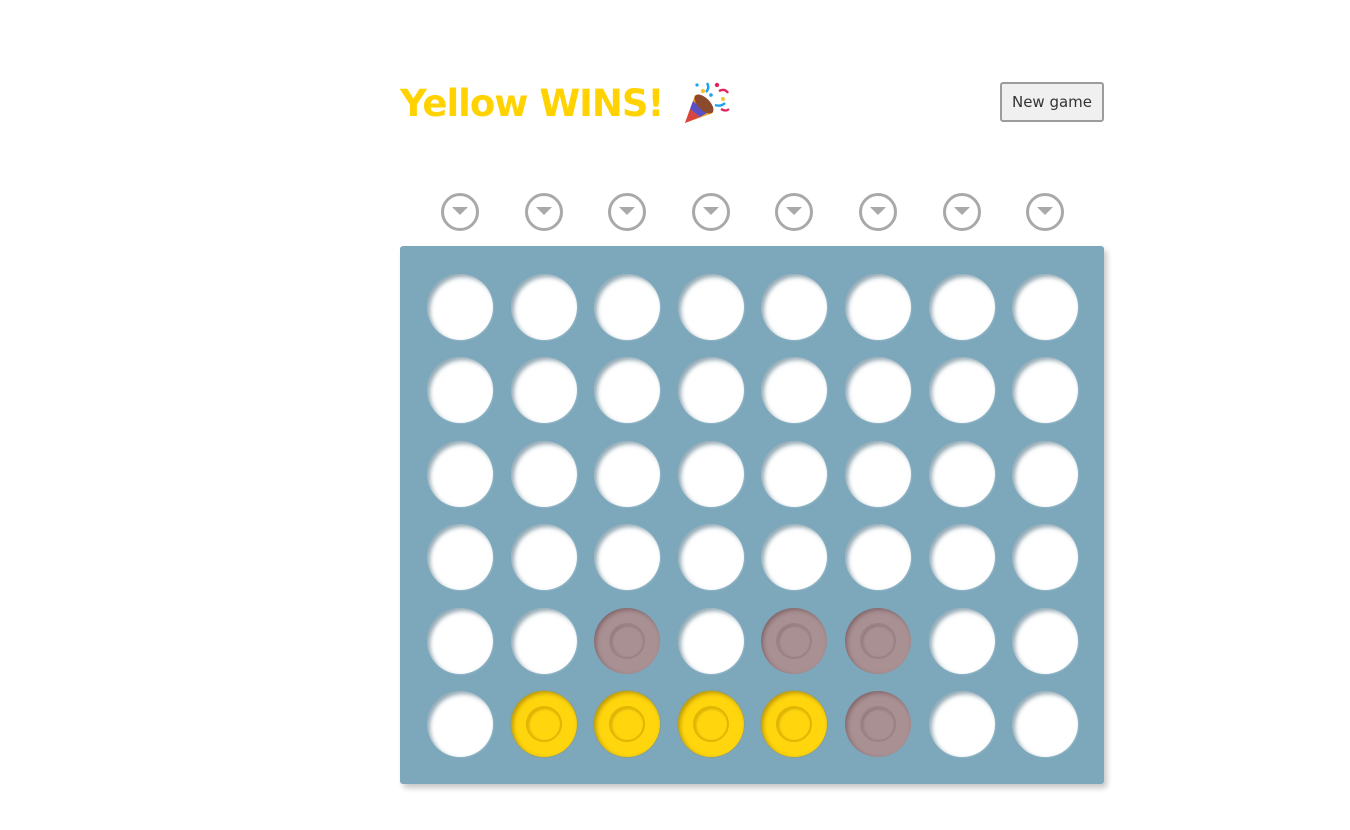 This screenshot has height=830, width=1350. What do you see at coordinates (627, 307) in the screenshot?
I see `board-cell-r1-c3` at bounding box center [627, 307].